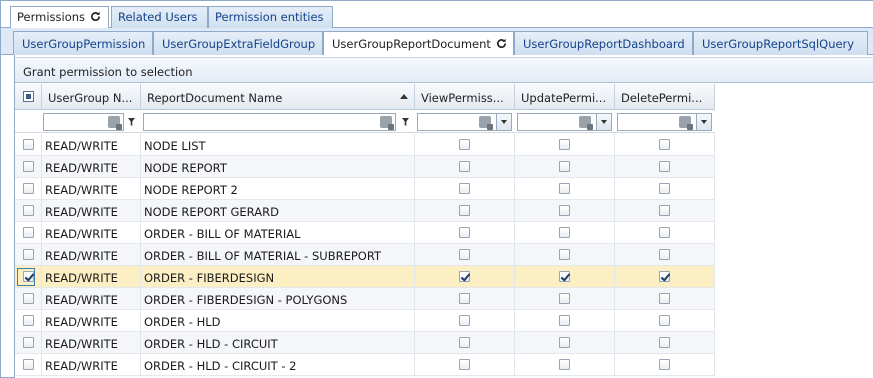  Describe the element at coordinates (365, 365) in the screenshot. I see `table-row: READ/WRITE ORDER - HLD - CIRCUIT - 2` at that location.